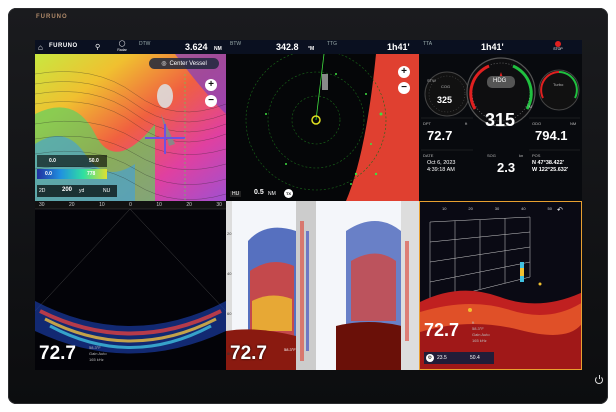 Image resolution: width=616 pixels, height=412 pixels. What do you see at coordinates (287, 47) in the screenshot?
I see `btw-value: 342.8` at bounding box center [287, 47].